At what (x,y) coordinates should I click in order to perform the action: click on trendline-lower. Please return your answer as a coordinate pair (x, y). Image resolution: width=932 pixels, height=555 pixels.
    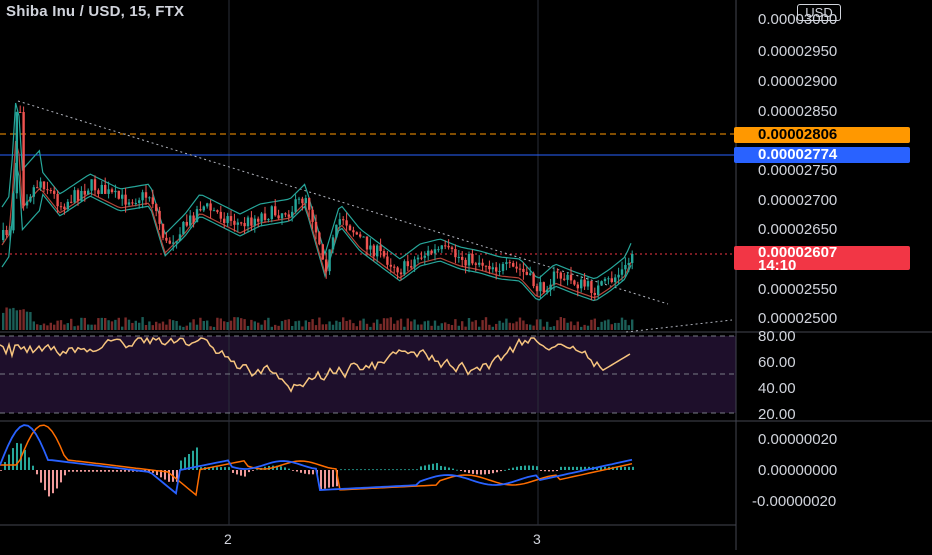
    Looking at the image, I should click on (679, 326).